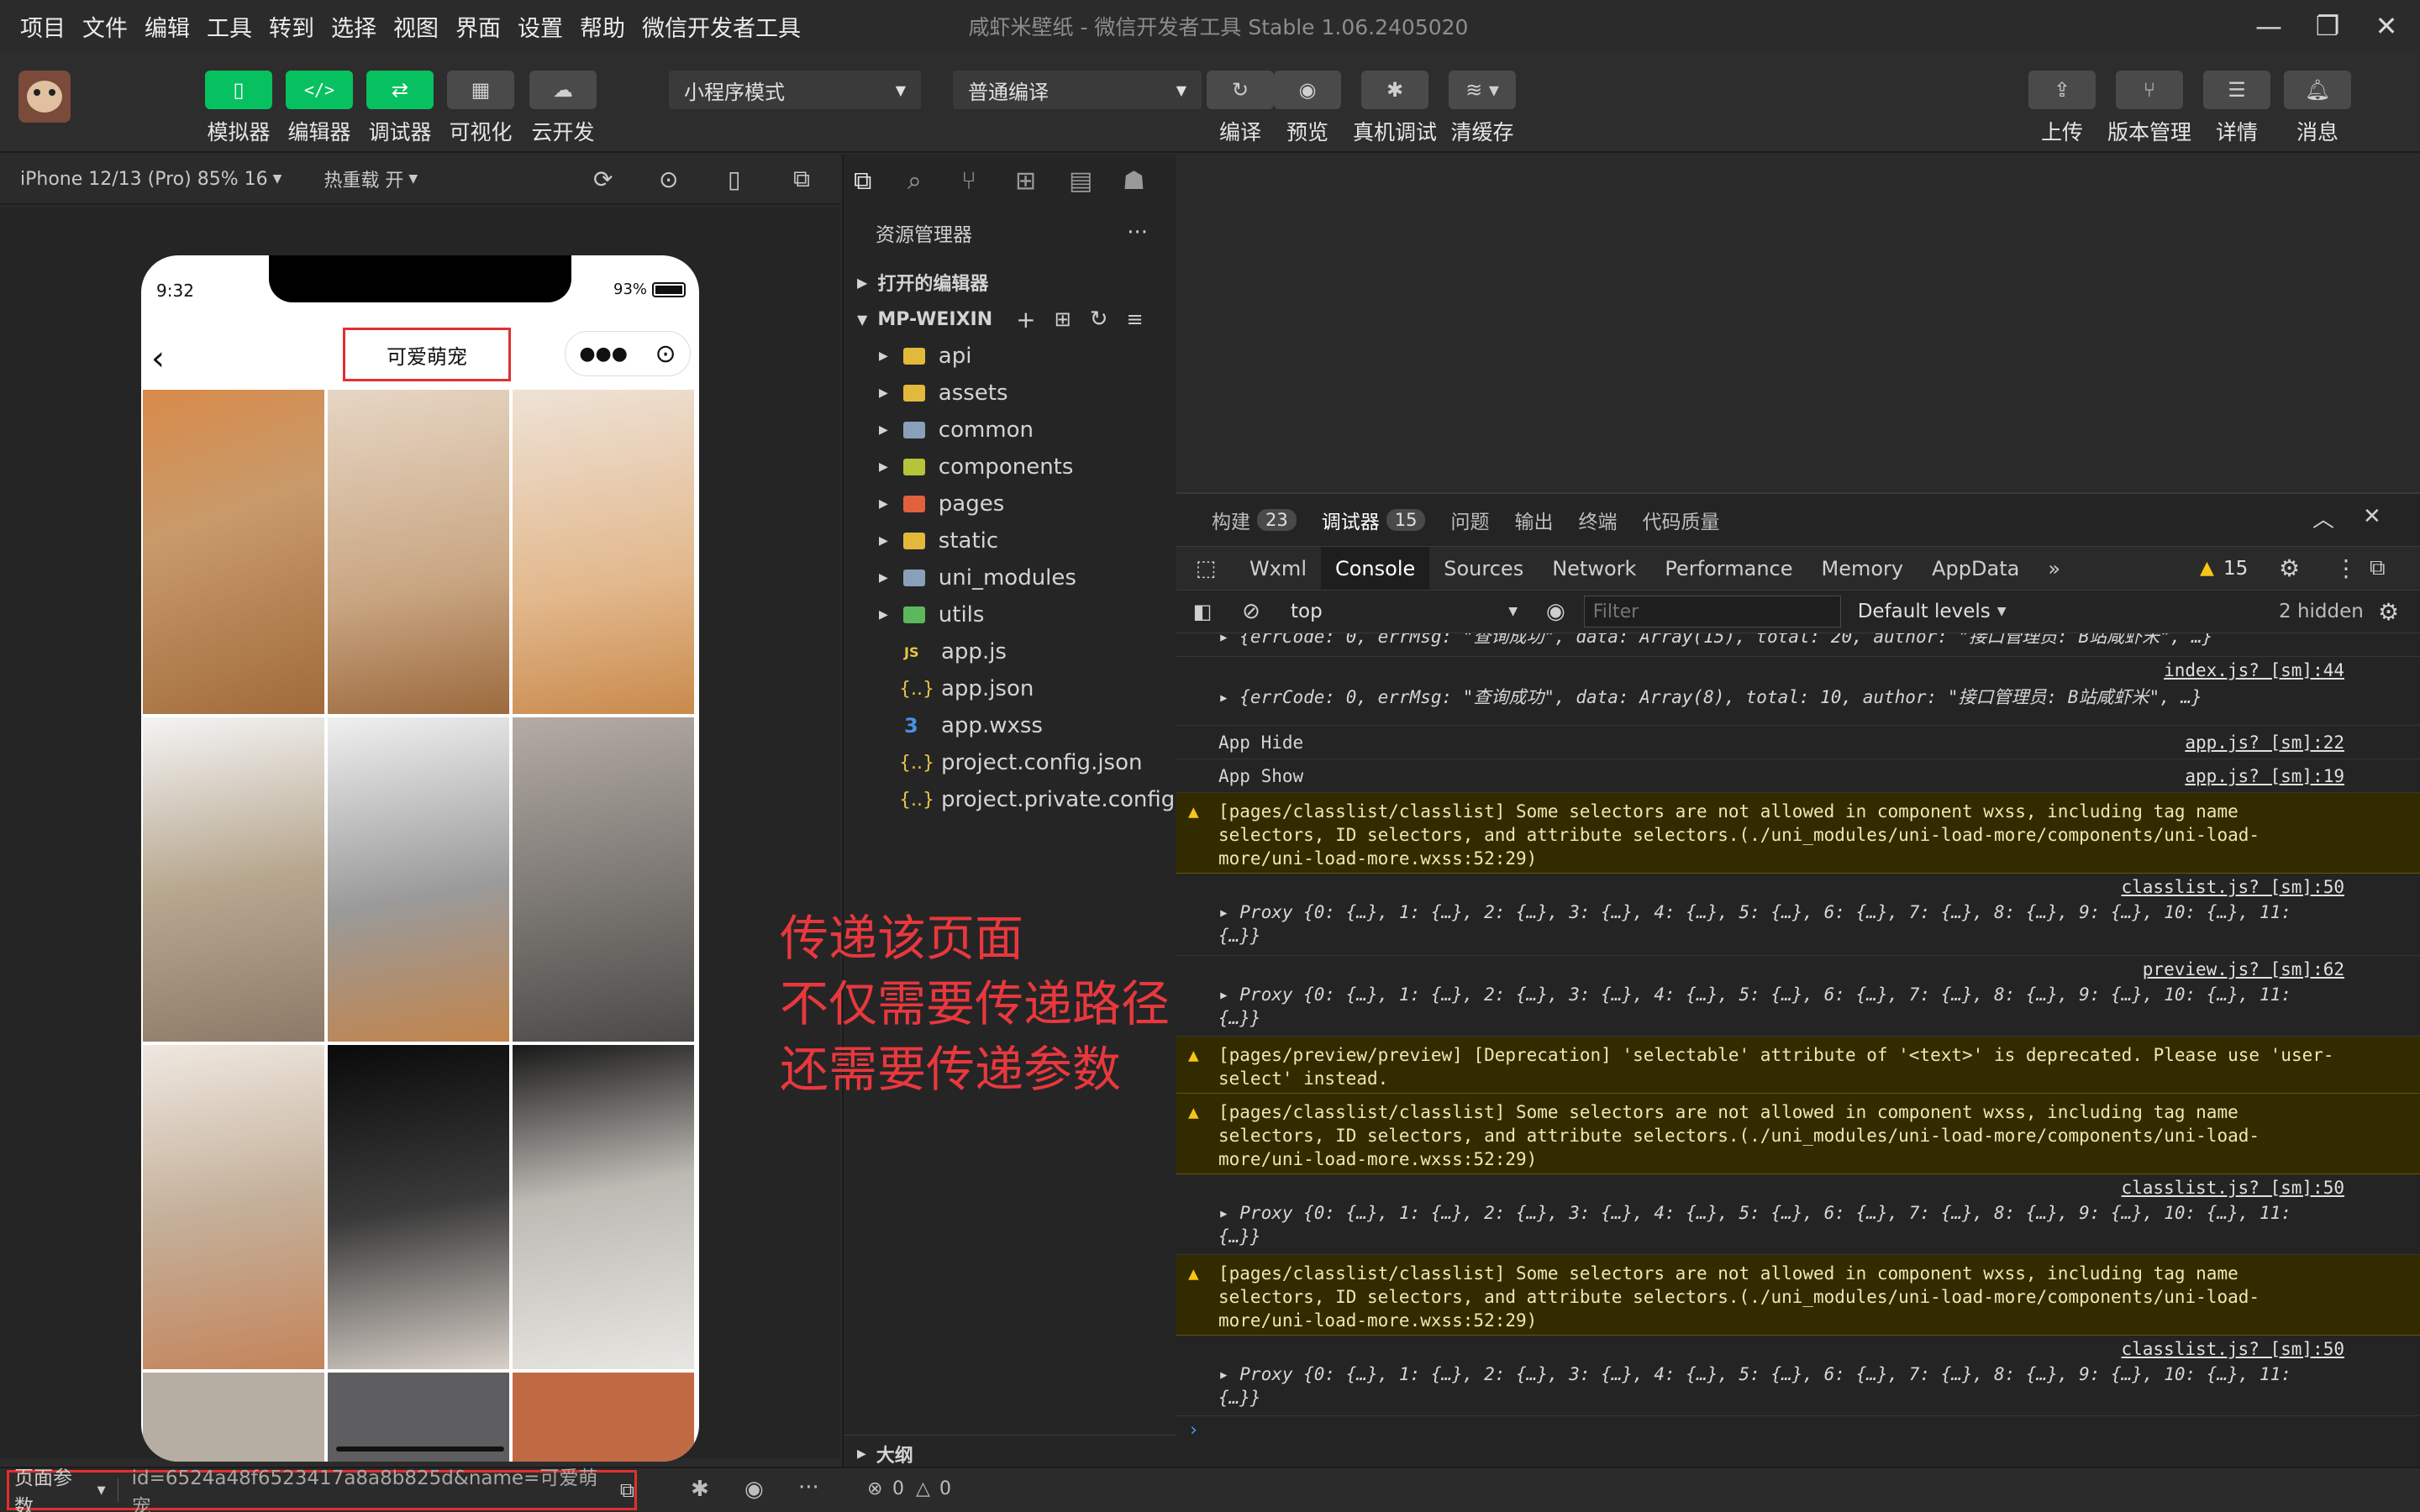 Image resolution: width=2420 pixels, height=1512 pixels. What do you see at coordinates (668, 179) in the screenshot?
I see `stop-icon: ⊙` at bounding box center [668, 179].